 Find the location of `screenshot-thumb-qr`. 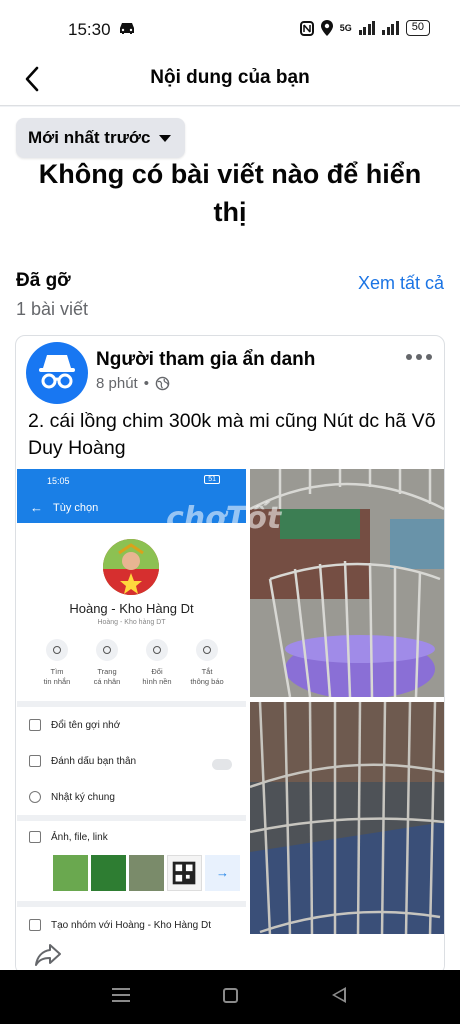

screenshot-thumb-qr is located at coordinates (184, 873).